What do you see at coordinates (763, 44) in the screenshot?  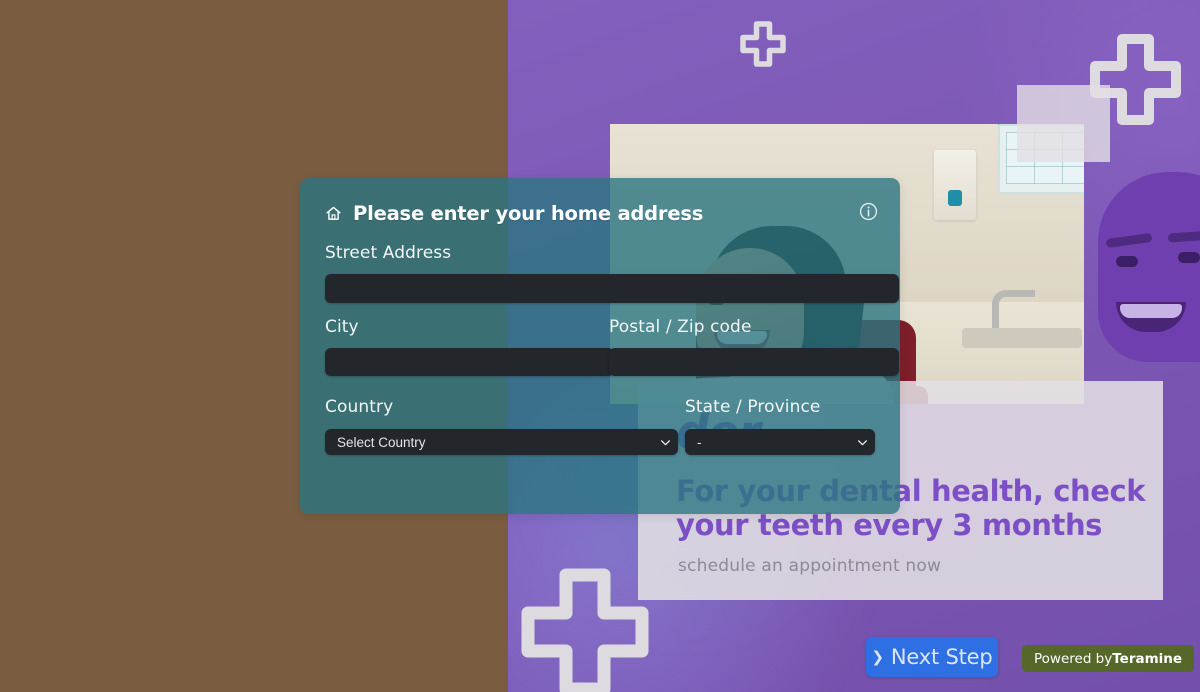 I see `plus-cross-icon-small` at bounding box center [763, 44].